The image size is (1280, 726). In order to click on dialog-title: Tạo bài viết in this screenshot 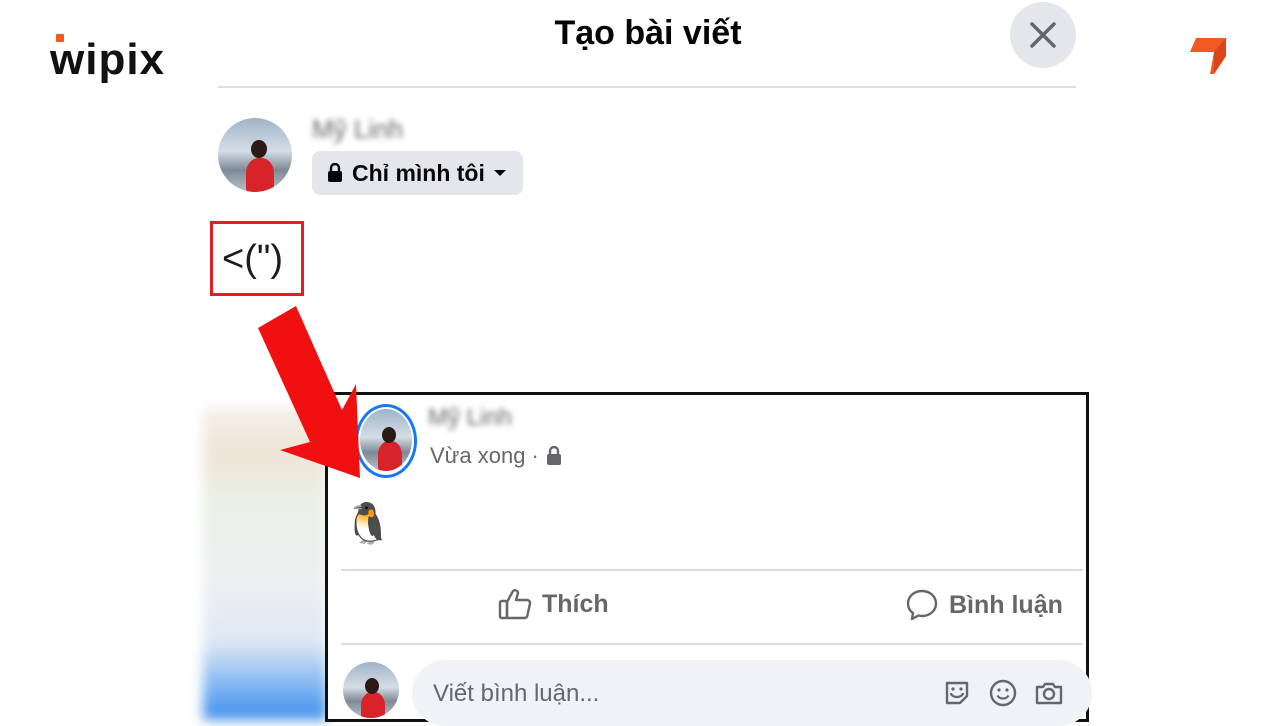, I will do `click(648, 33)`.